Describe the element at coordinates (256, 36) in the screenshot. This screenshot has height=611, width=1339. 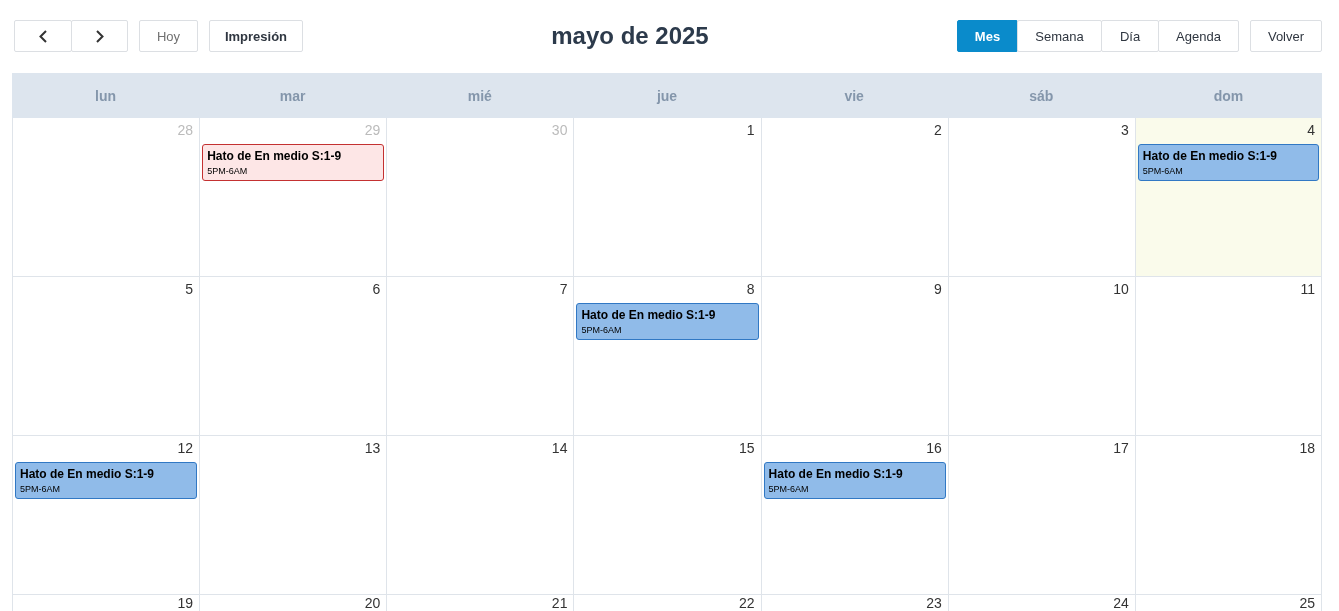
I see `print-button: Impresión` at that location.